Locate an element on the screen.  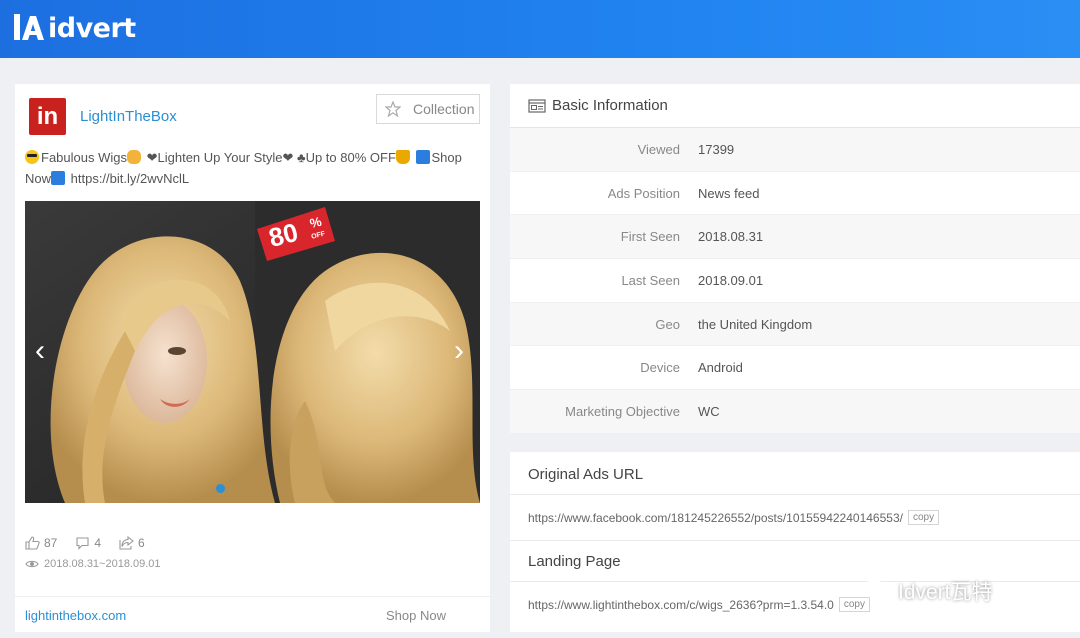
info-row-ads-position: Ads Position News feed is located at coordinates (795, 194).